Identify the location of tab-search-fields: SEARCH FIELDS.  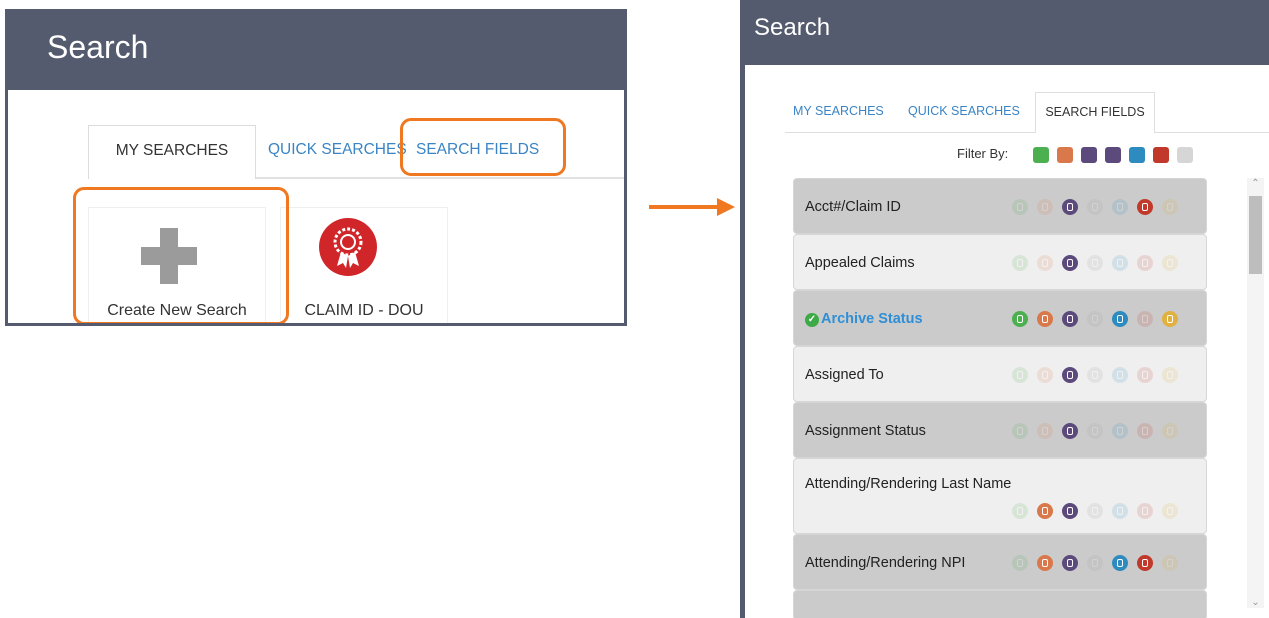
(1095, 112).